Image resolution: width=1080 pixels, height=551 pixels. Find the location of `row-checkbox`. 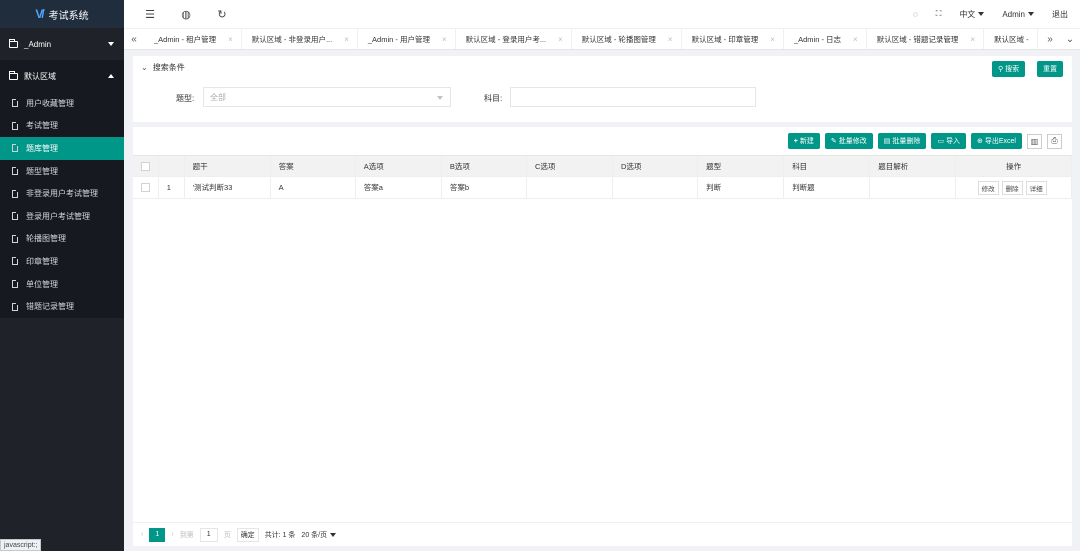

row-checkbox is located at coordinates (145, 187).